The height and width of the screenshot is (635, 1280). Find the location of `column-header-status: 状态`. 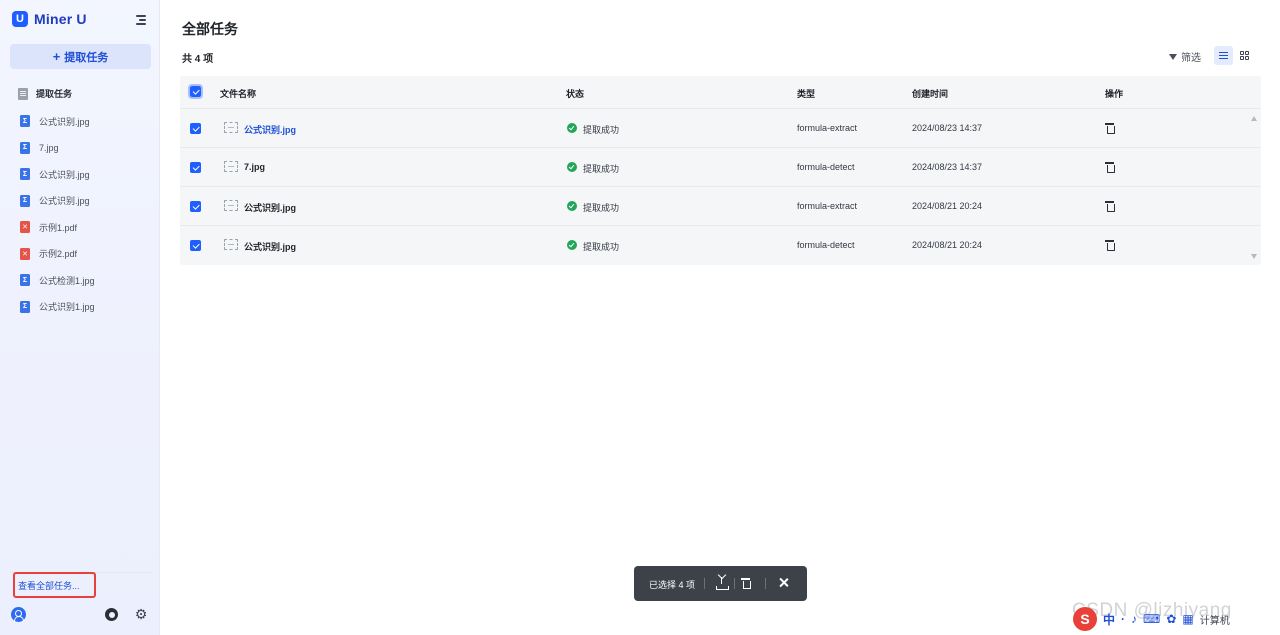

column-header-status: 状态 is located at coordinates (575, 94).